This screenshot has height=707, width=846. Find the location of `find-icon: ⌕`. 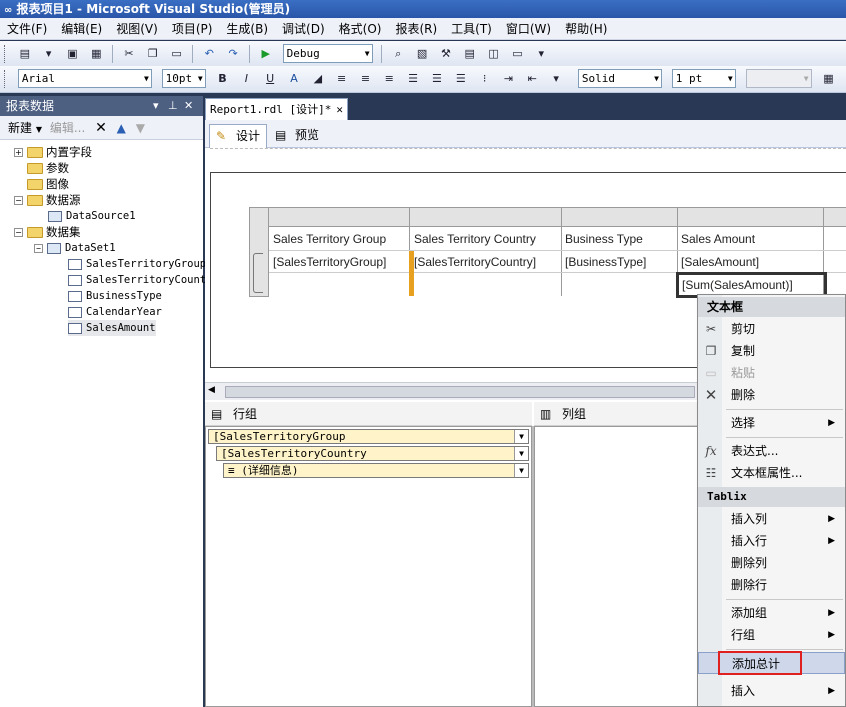

find-icon: ⌕ is located at coordinates (398, 54).